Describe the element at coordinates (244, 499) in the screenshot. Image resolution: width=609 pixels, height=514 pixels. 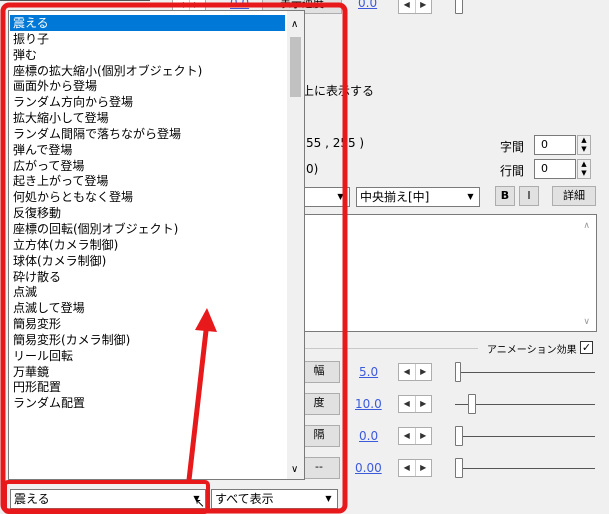
I see `filter-combo-value: すべて表示` at that location.